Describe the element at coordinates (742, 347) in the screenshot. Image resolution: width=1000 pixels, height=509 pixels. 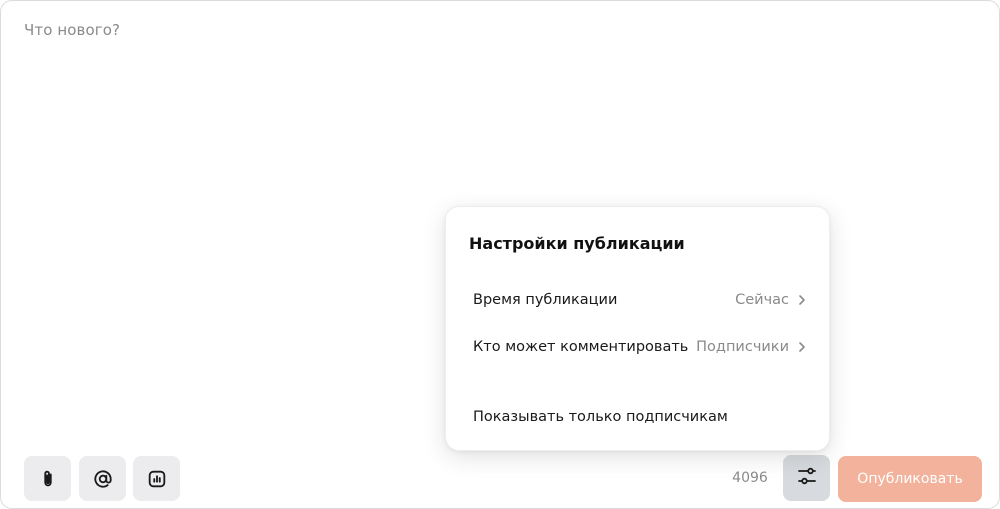
I see `who-can-comment-value: Подписчики` at that location.